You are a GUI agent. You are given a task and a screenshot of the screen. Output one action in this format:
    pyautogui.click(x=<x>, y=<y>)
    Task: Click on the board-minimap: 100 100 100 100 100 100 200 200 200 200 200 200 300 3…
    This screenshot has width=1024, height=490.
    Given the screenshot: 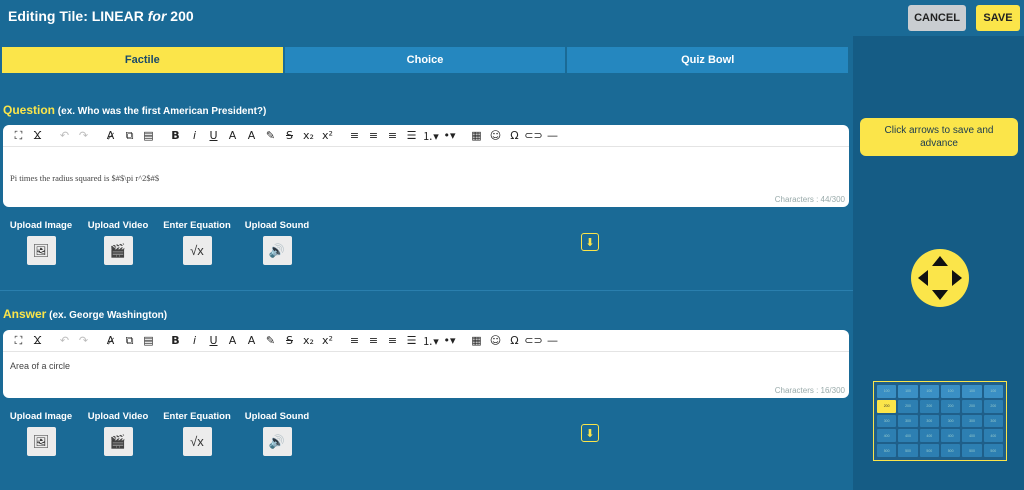 What is the action you would take?
    pyautogui.click(x=940, y=421)
    